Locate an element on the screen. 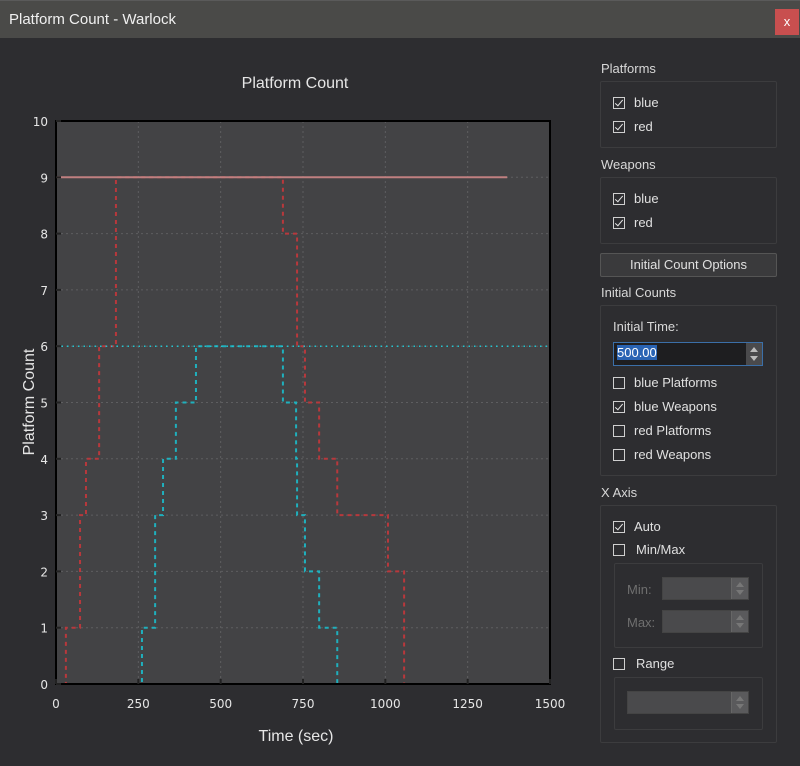 Image resolution: width=800 pixels, height=766 pixels. platforms-red-checkbox: red is located at coordinates (633, 126).